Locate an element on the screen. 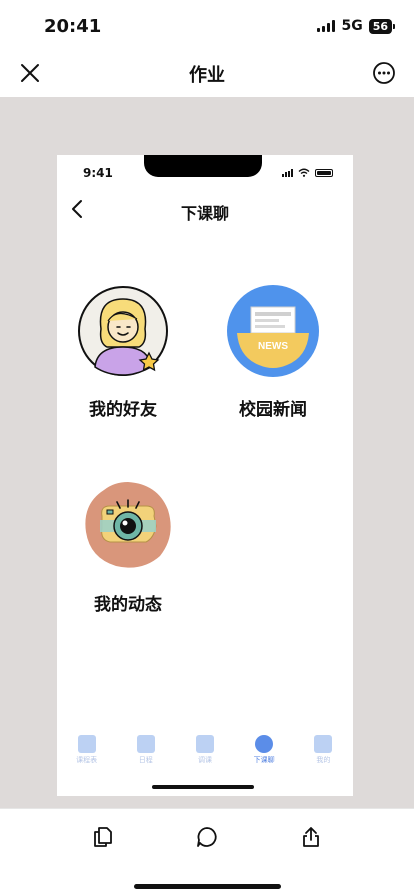 This screenshot has height=896, width=414. reschedule-icon is located at coordinates (204, 744).